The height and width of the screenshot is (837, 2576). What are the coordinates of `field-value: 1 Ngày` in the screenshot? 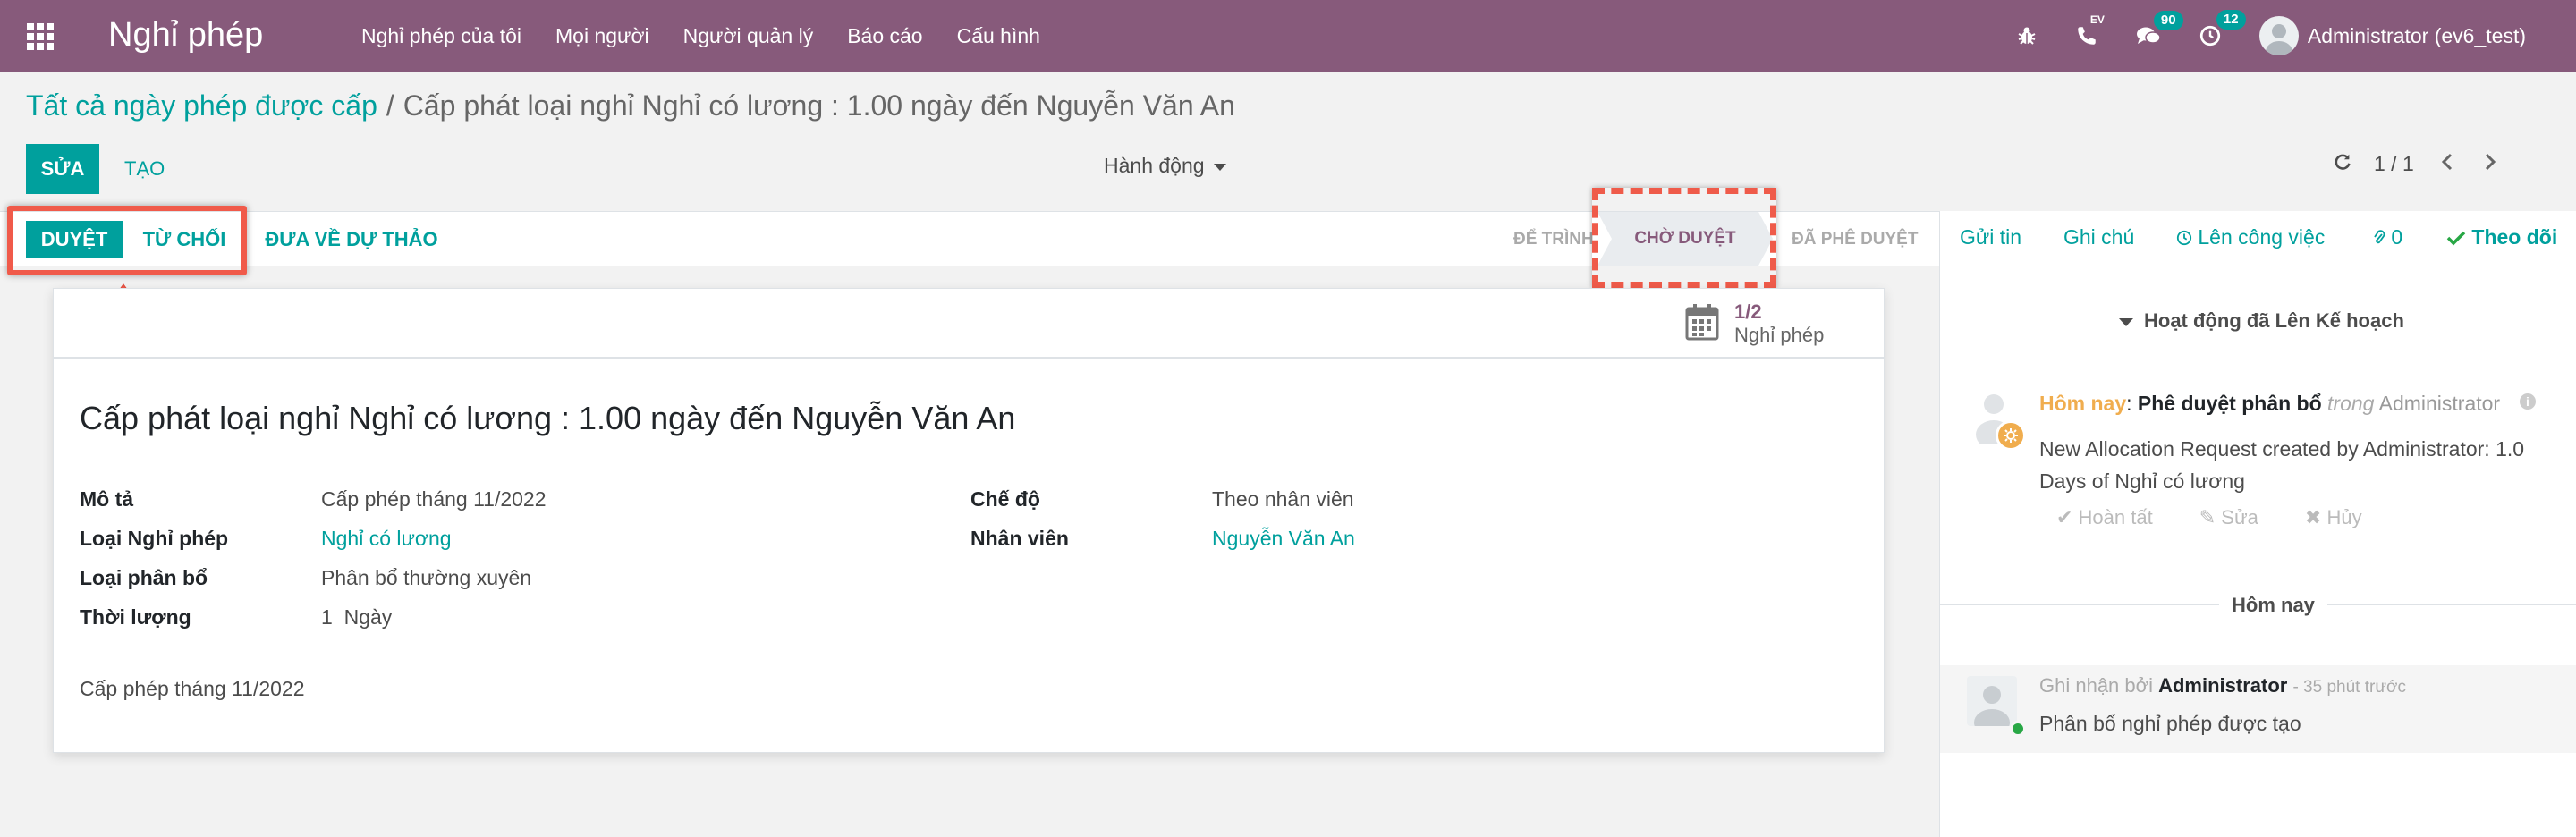 It's located at (357, 617).